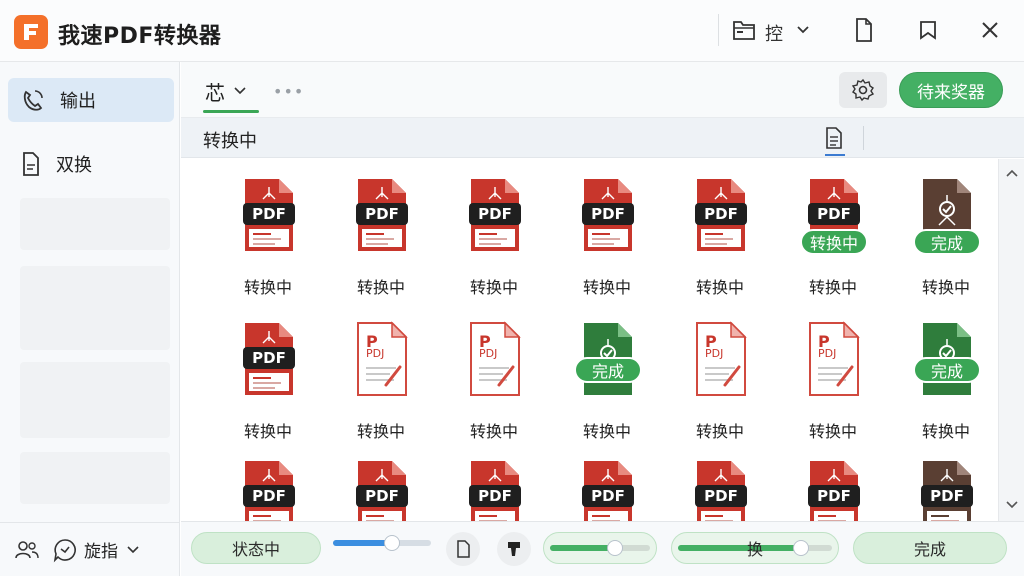  What do you see at coordinates (990, 30) in the screenshot?
I see `close-icon` at bounding box center [990, 30].